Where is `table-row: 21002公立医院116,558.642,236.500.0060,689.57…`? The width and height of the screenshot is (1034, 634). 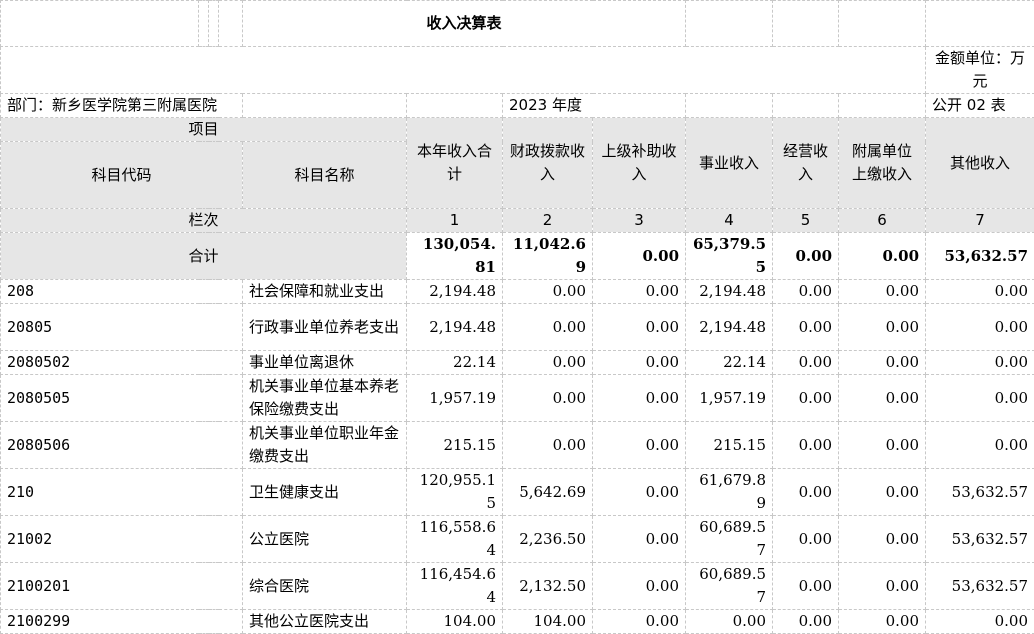
table-row: 21002公立医院116,558.642,236.500.0060,689.57… is located at coordinates (517, 539).